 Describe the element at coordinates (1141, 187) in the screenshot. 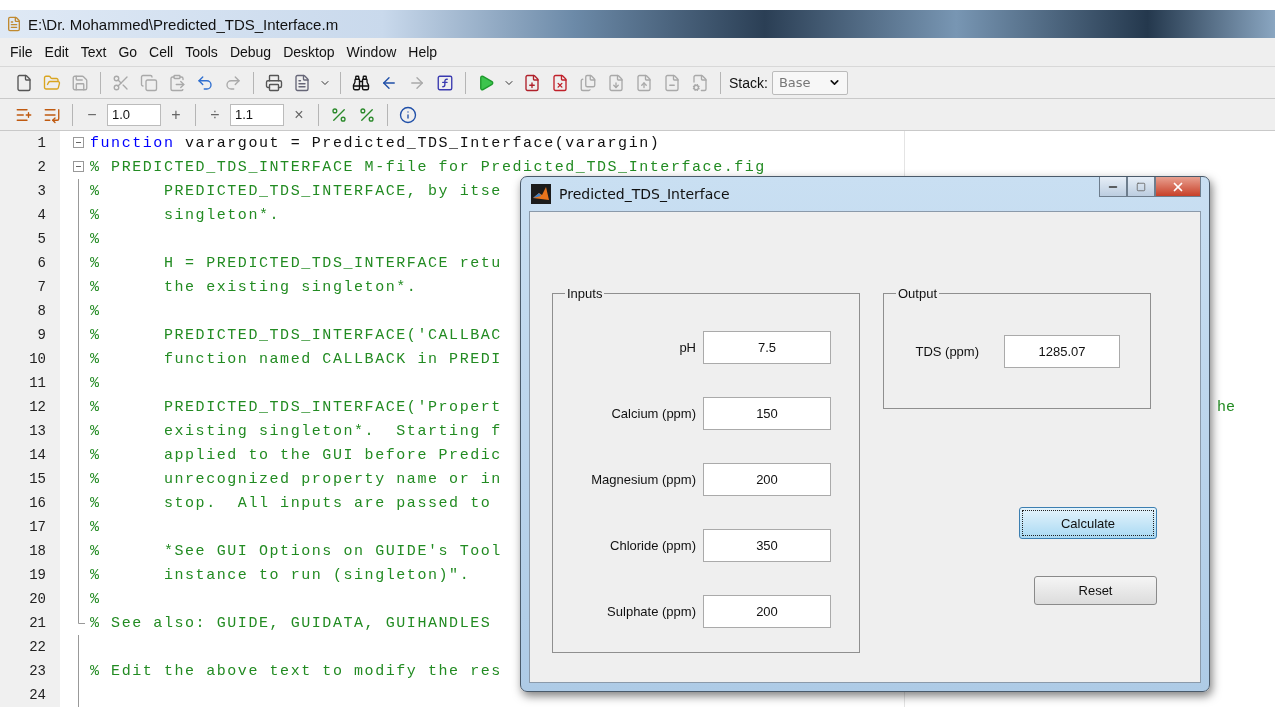

I see `maximize-button` at that location.